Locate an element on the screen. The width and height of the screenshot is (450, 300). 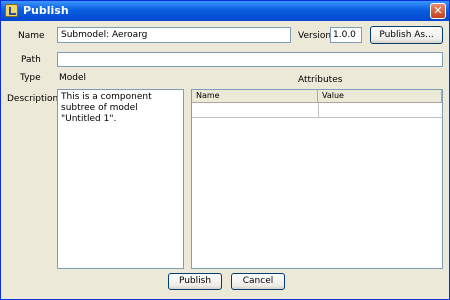
close-button: ✕ is located at coordinates (438, 11).